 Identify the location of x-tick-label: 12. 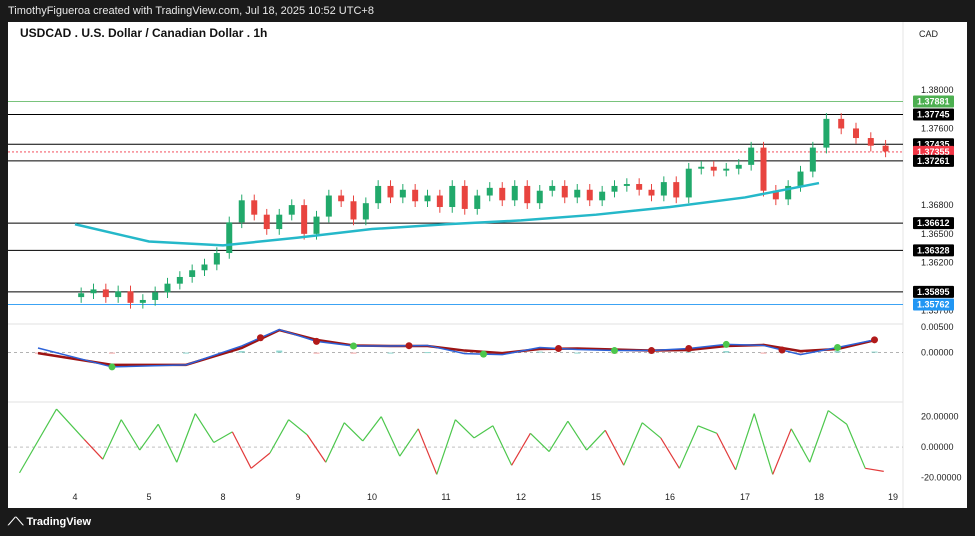
(521, 497).